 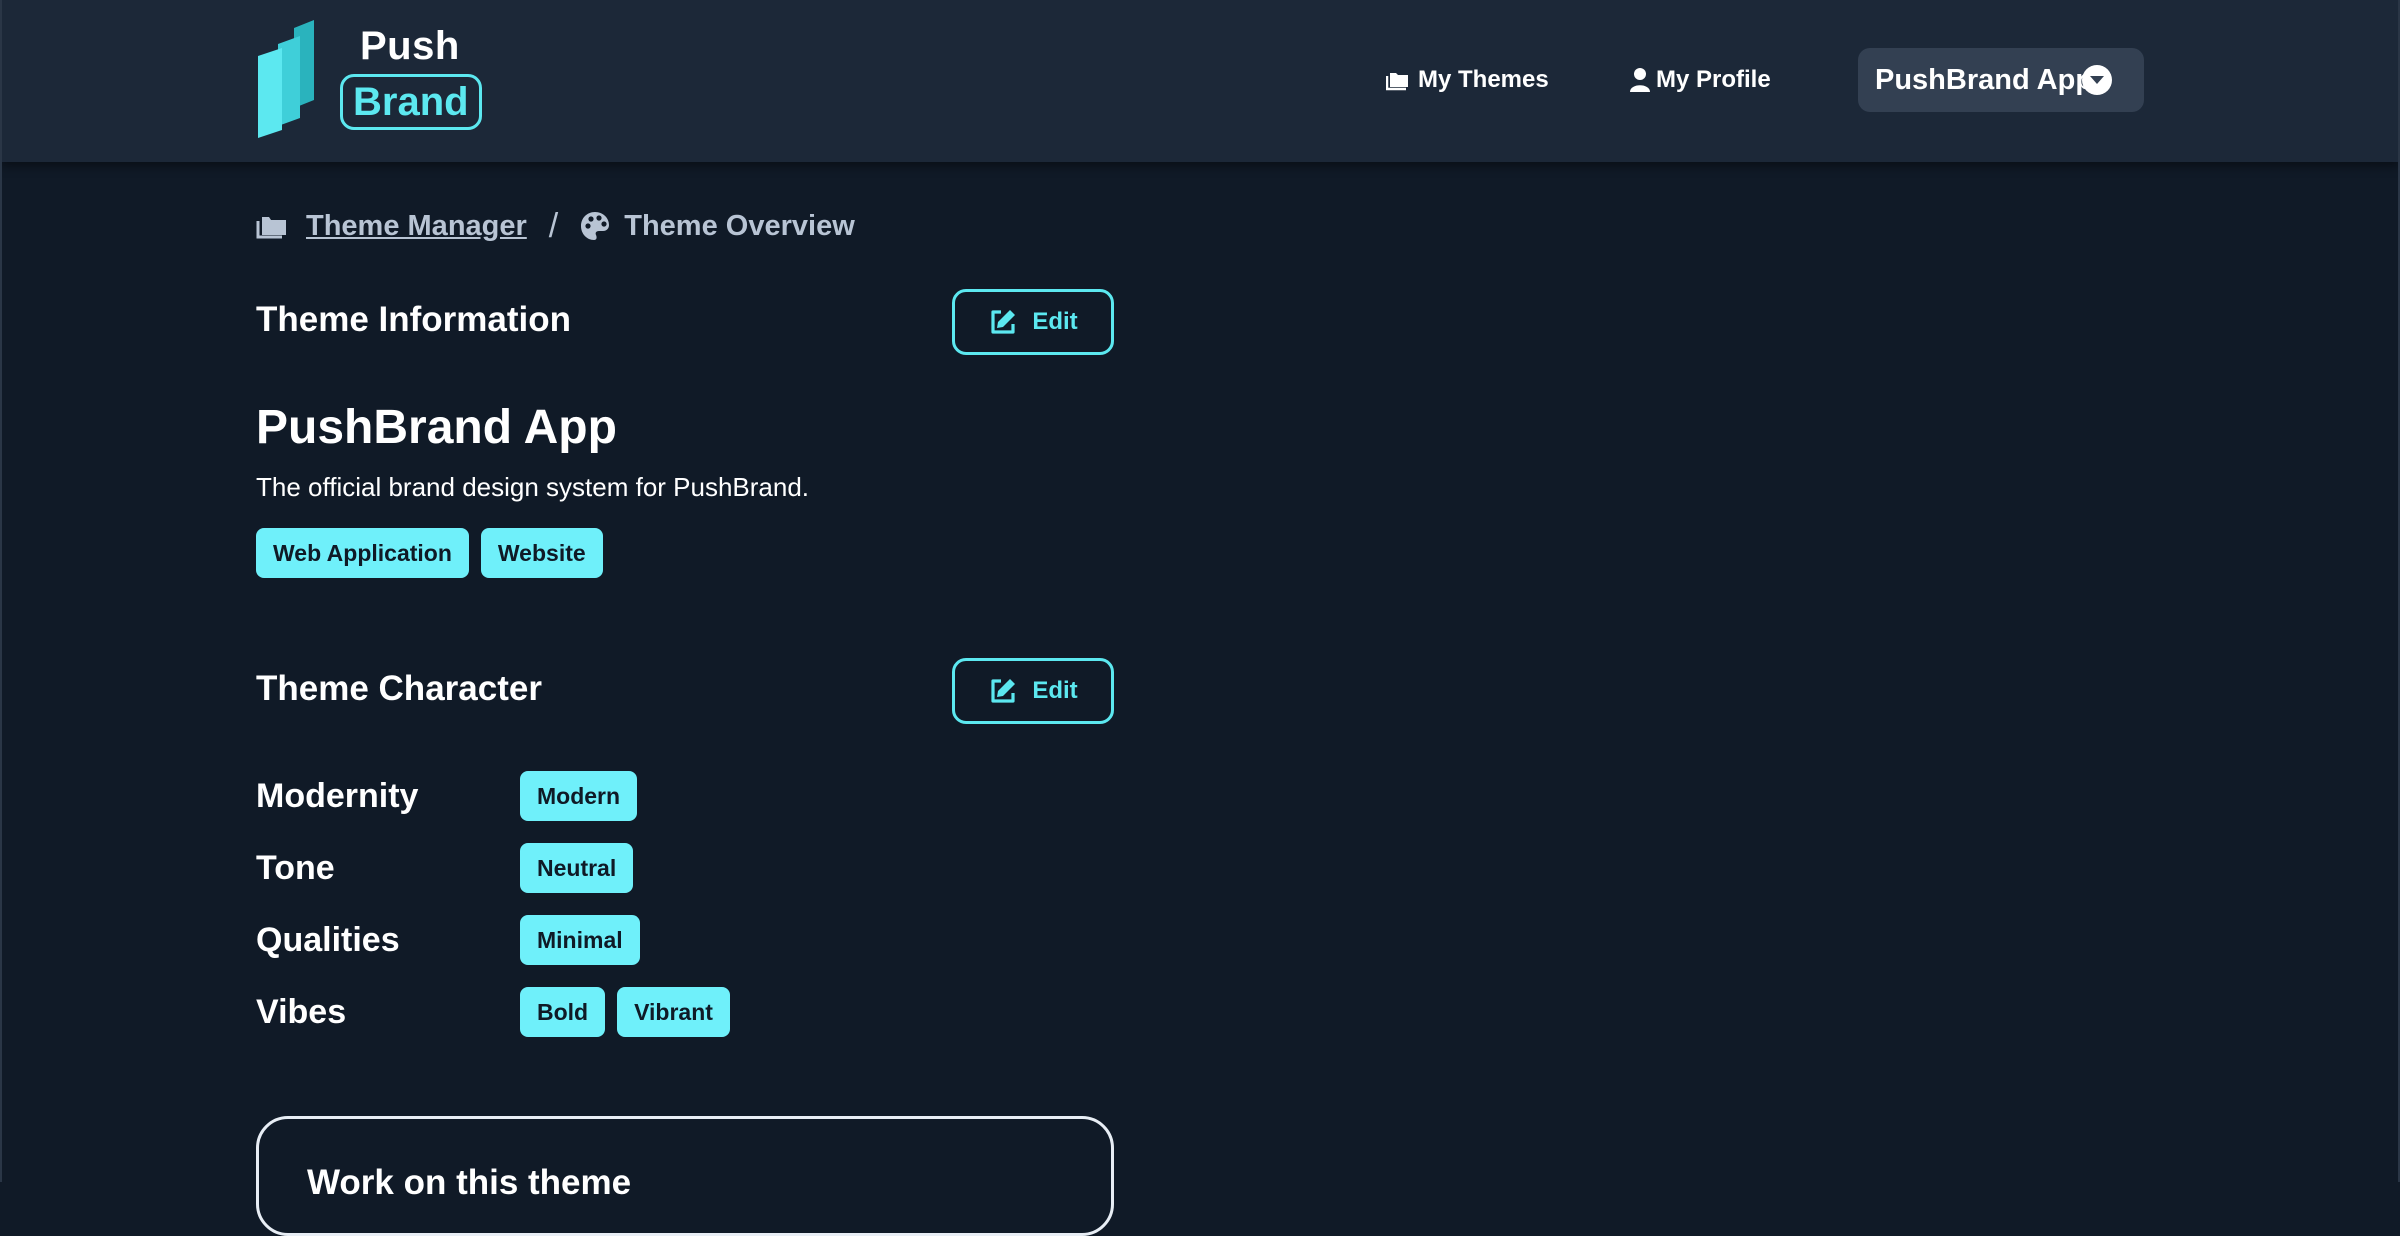 I want to click on character-row-vibes: Vibes Bold Vibrant, so click(x=706, y=1012).